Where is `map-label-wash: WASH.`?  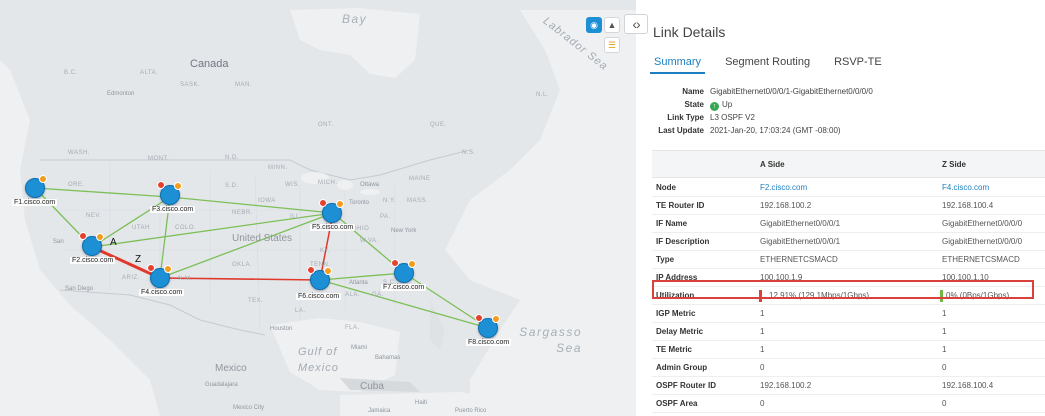
map-label-wash: WASH. is located at coordinates (79, 153).